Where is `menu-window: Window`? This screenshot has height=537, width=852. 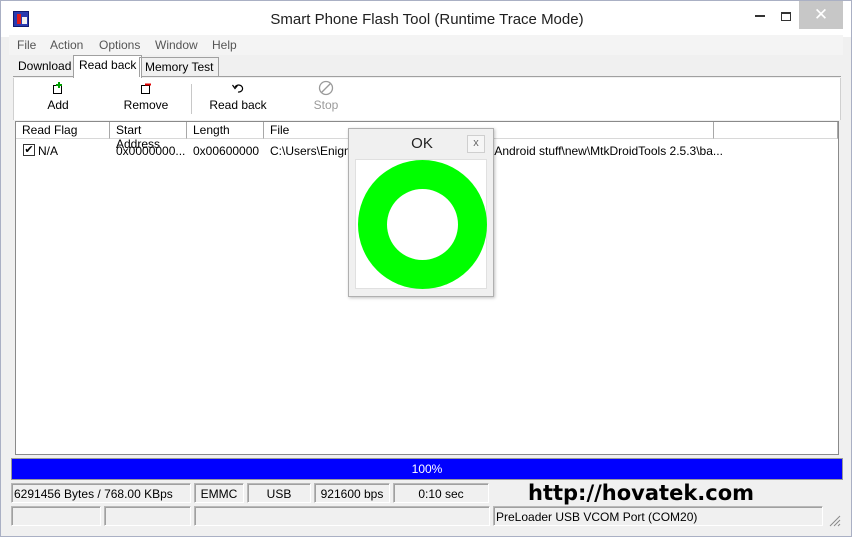
menu-window: Window is located at coordinates (176, 45).